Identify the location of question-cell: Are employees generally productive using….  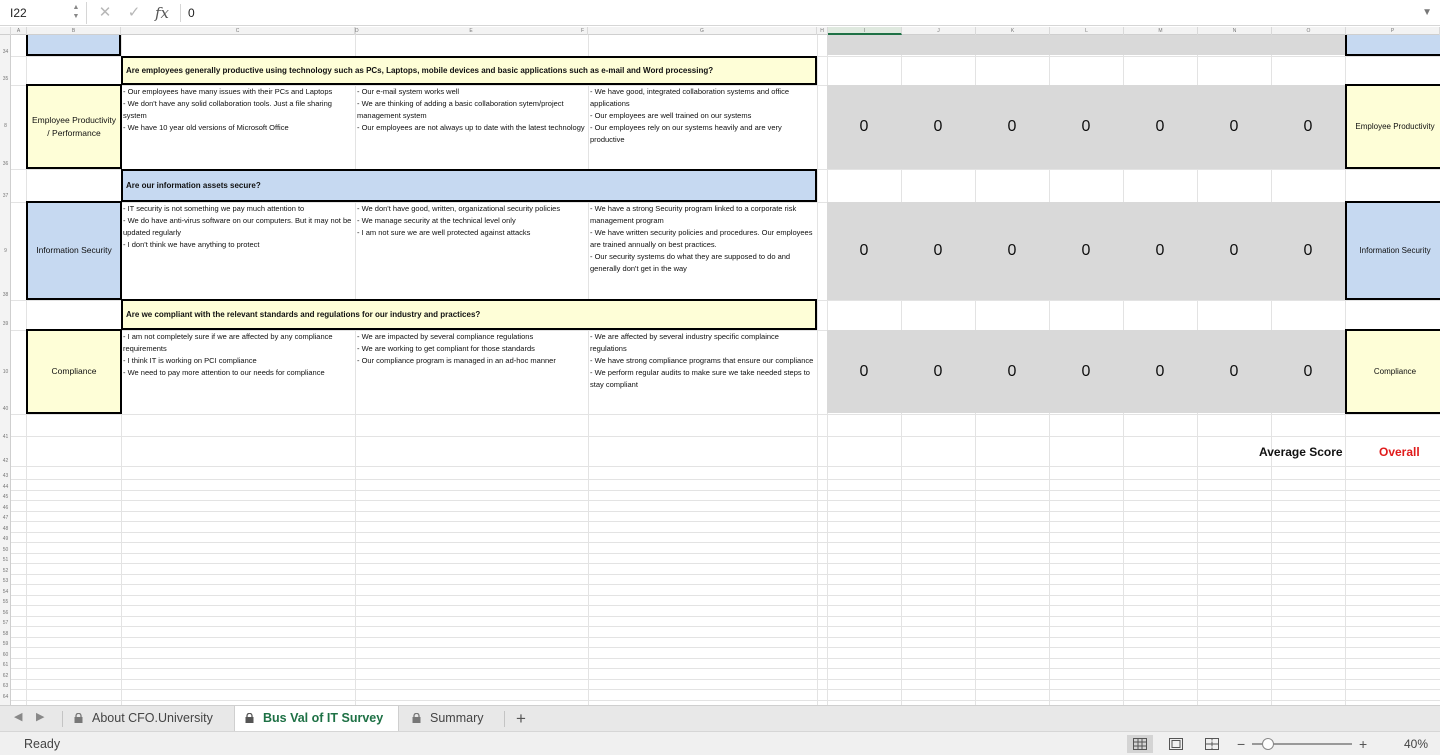
(469, 70).